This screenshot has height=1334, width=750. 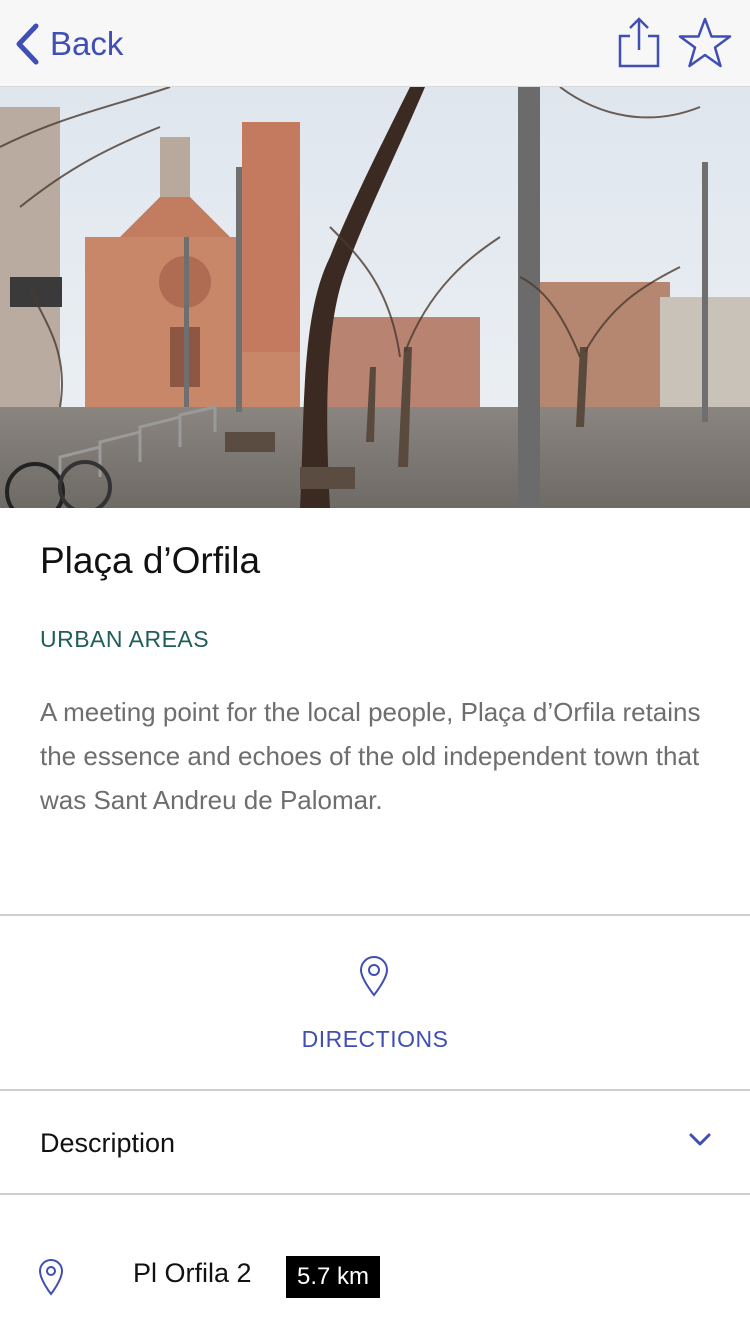 What do you see at coordinates (192, 1273) in the screenshot?
I see `address-text: Pl Orfila 2` at bounding box center [192, 1273].